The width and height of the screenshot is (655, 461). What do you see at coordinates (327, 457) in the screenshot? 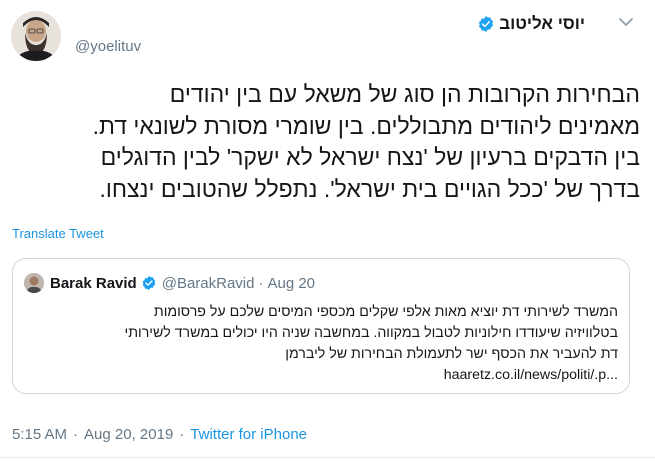
I see `divider` at bounding box center [327, 457].